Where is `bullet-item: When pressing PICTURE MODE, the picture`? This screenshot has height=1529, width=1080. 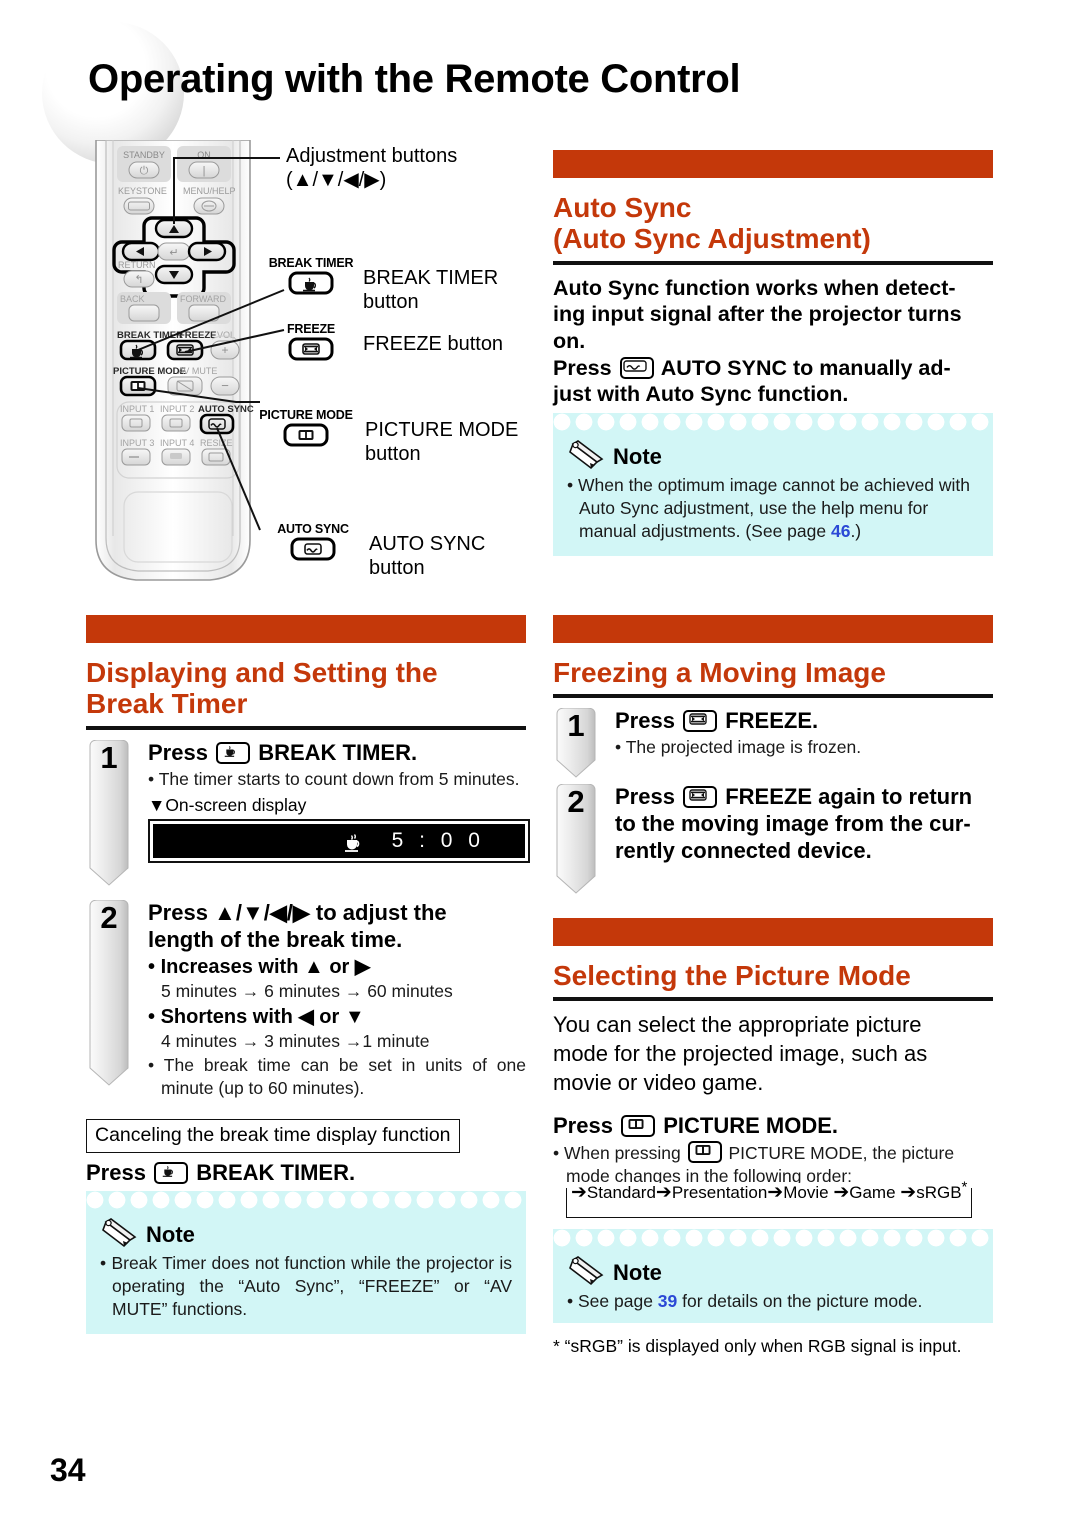 bullet-item: When pressing PICTURE MODE, the picture is located at coordinates (773, 1152).